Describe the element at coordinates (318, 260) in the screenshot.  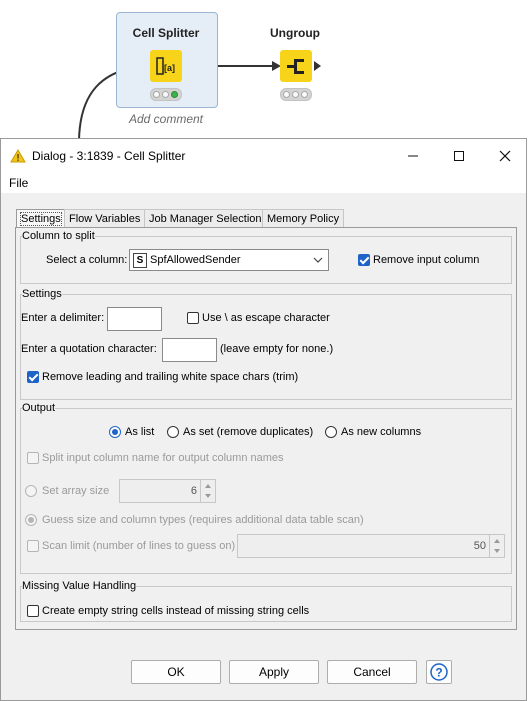
I see `chevron-down-icon` at that location.